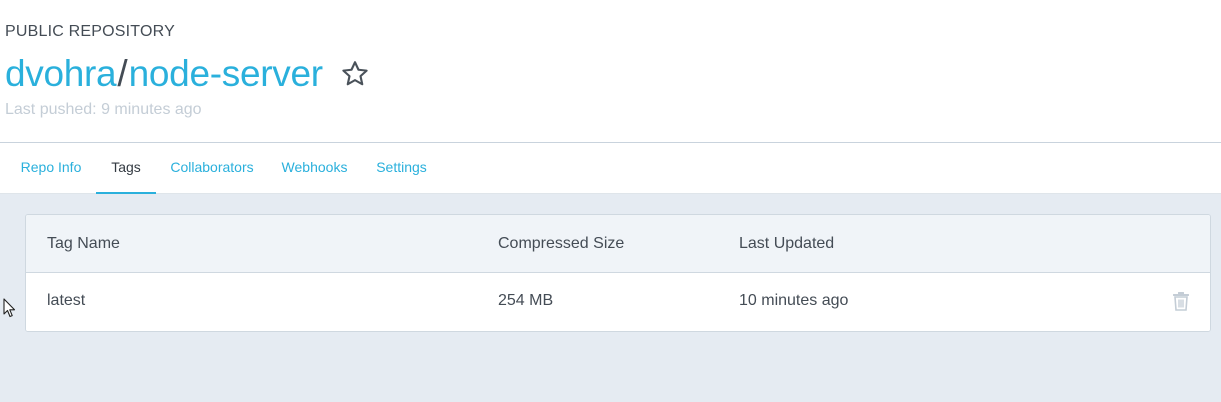 The width and height of the screenshot is (1221, 402). Describe the element at coordinates (618, 302) in the screenshot. I see `table-row: latest 254 MB 10 minutes ago` at that location.